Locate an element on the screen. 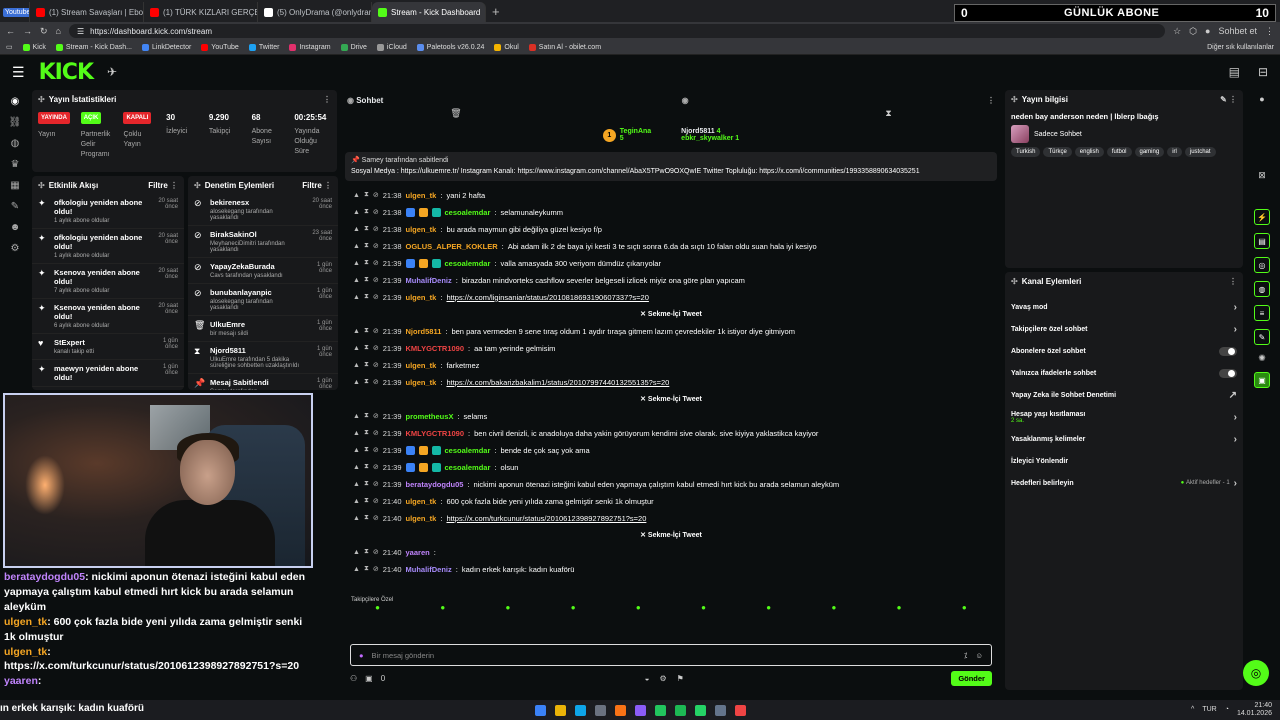 This screenshot has width=1280, height=720. list-icon: ≡ is located at coordinates (1262, 313).